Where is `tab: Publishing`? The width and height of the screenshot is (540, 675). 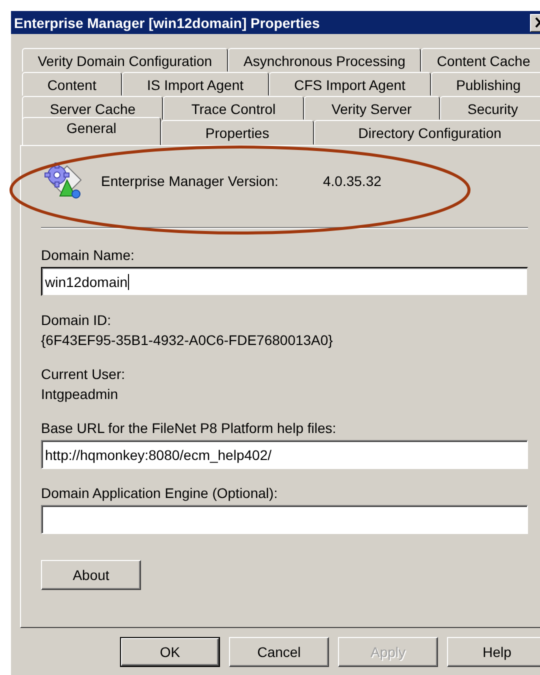
tab: Publishing is located at coordinates (485, 84).